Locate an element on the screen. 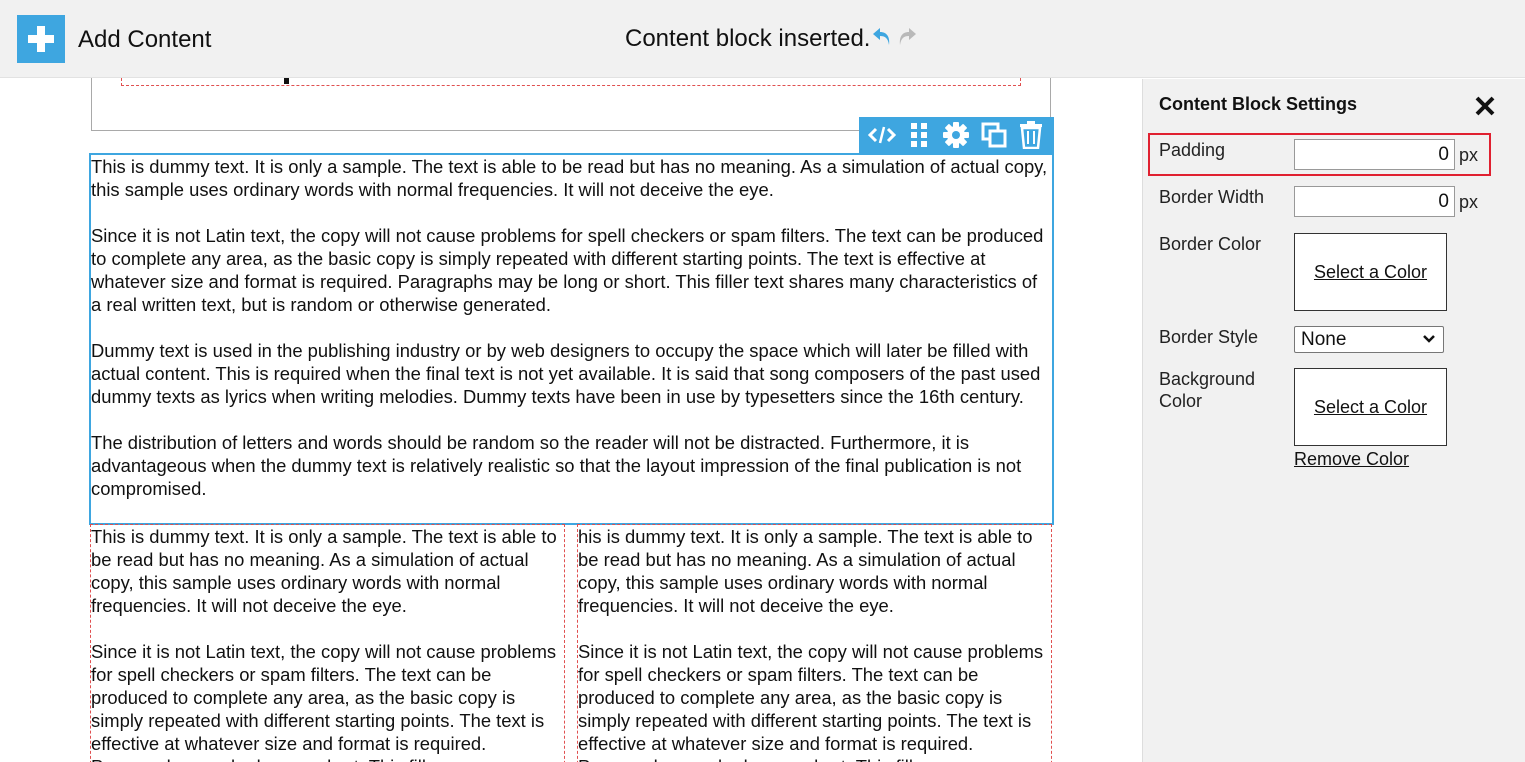  add-content-label: Add Content is located at coordinates (144, 40).